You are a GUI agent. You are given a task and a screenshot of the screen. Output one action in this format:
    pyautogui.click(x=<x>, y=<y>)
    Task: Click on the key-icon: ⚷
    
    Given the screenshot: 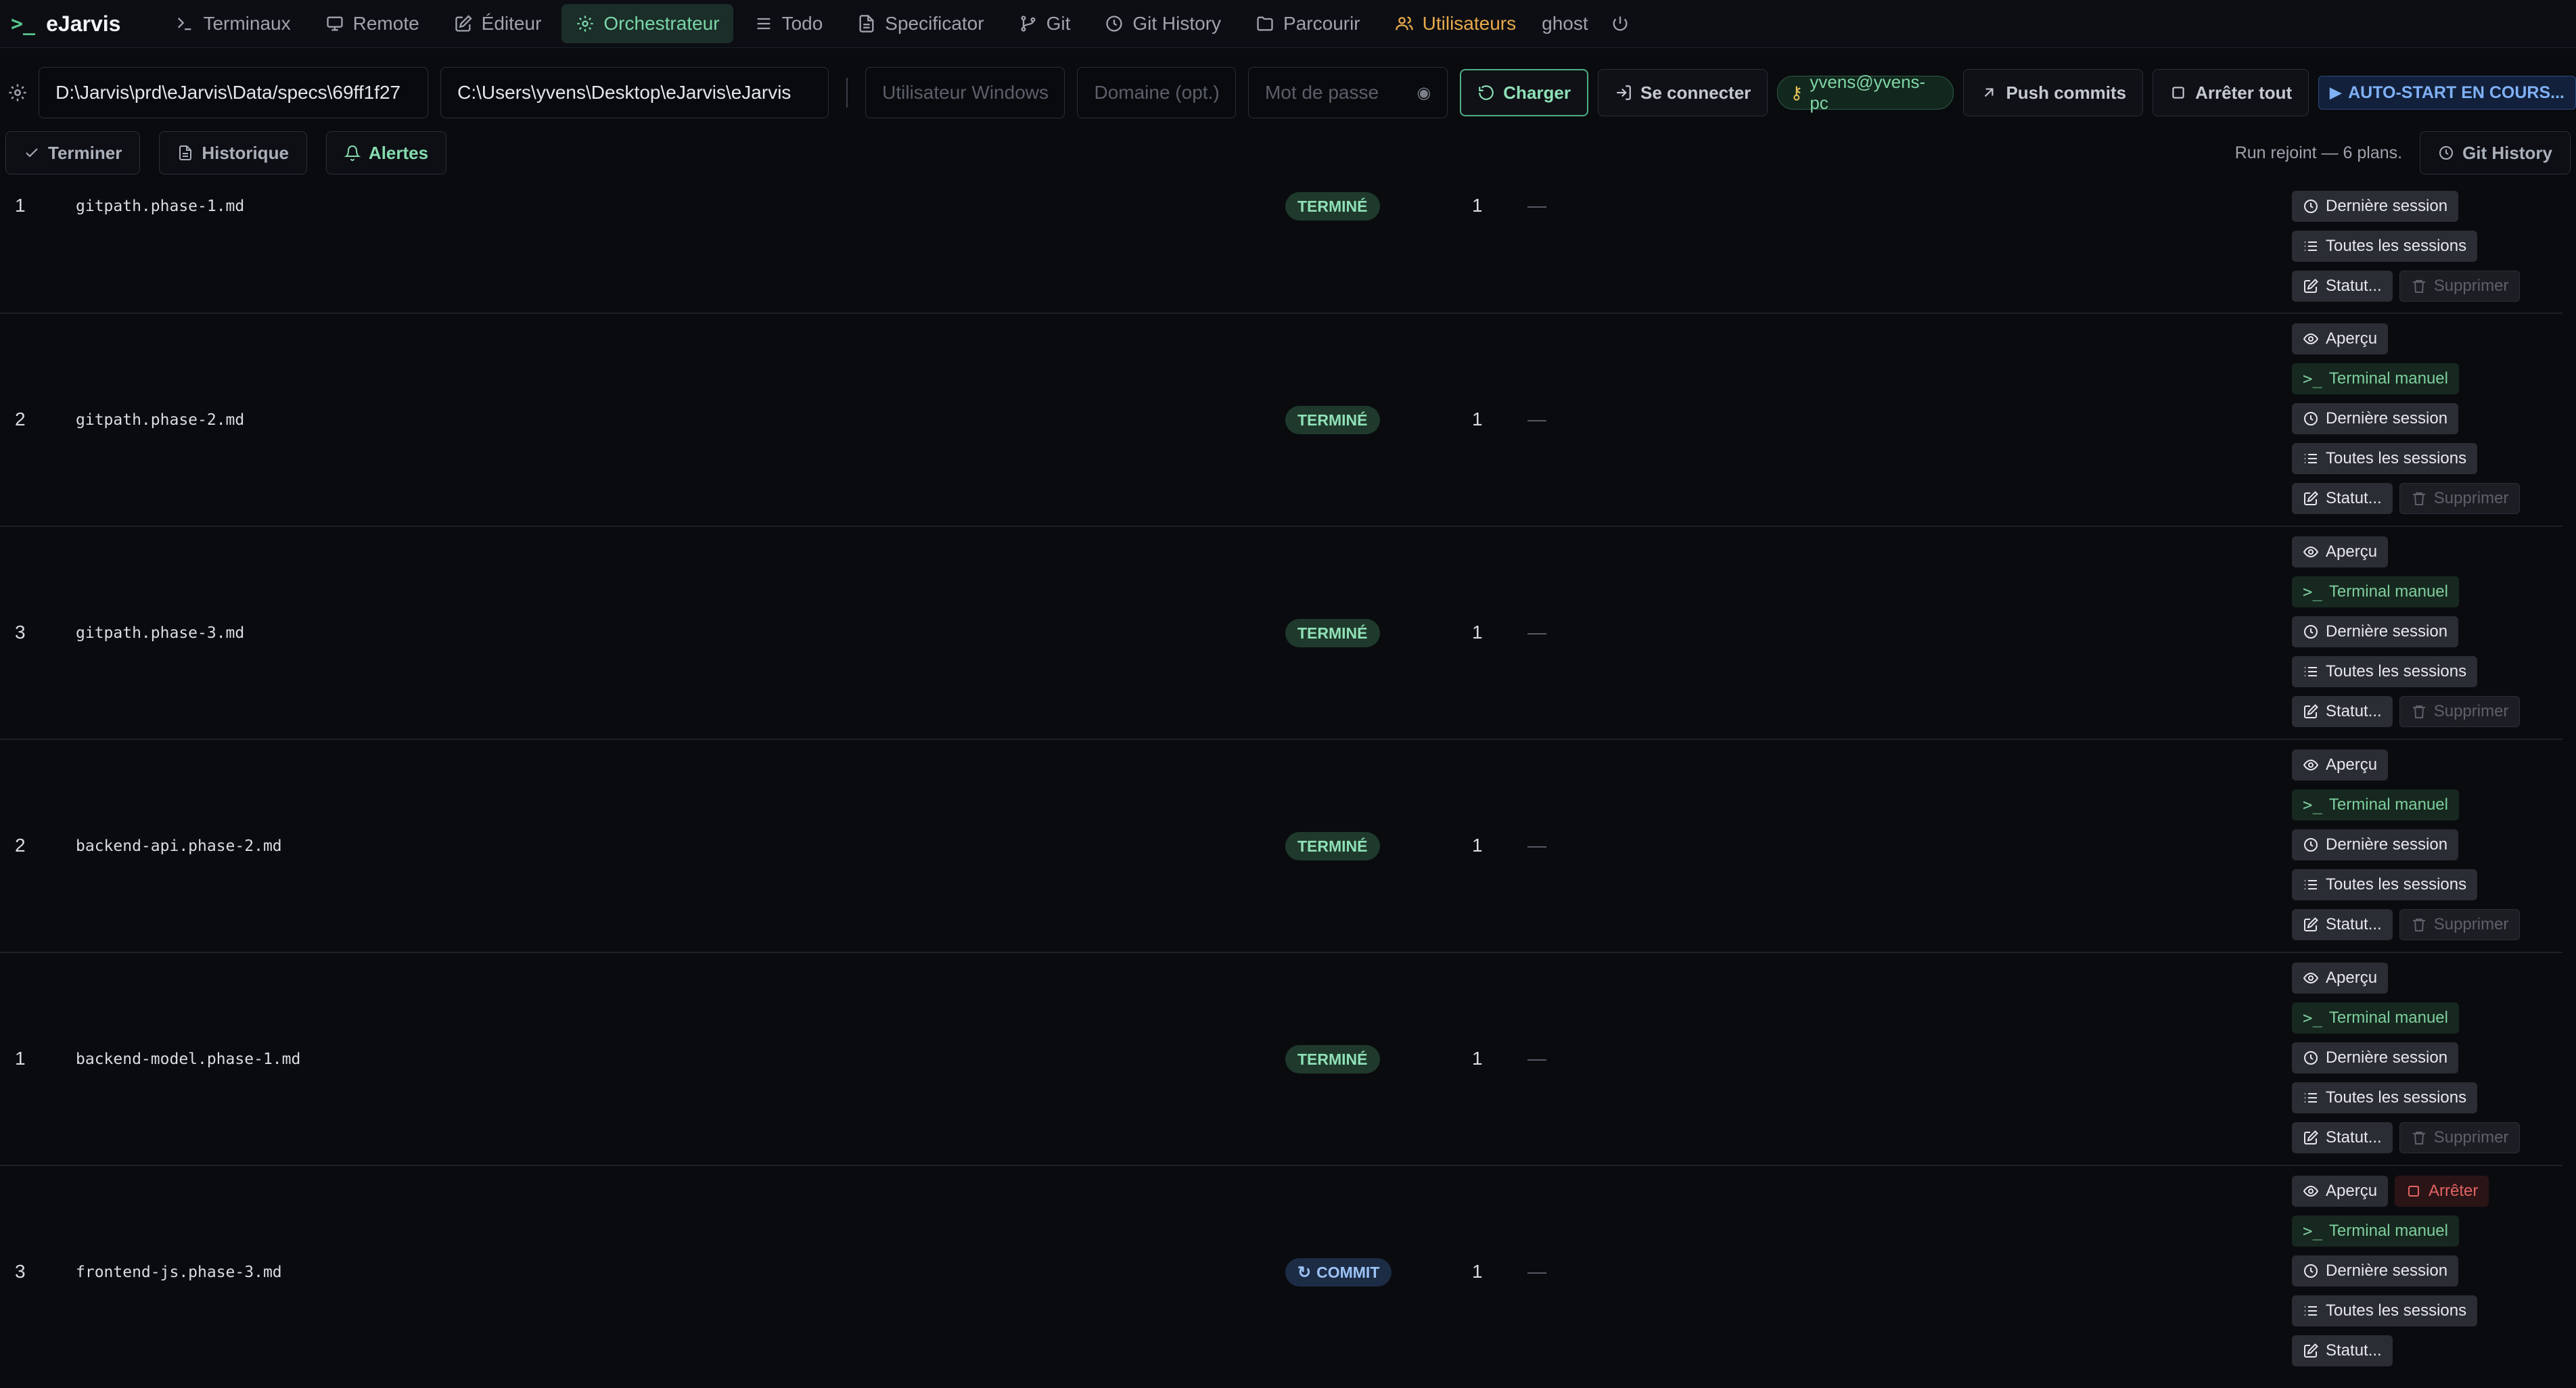 What is the action you would take?
    pyautogui.click(x=1796, y=92)
    